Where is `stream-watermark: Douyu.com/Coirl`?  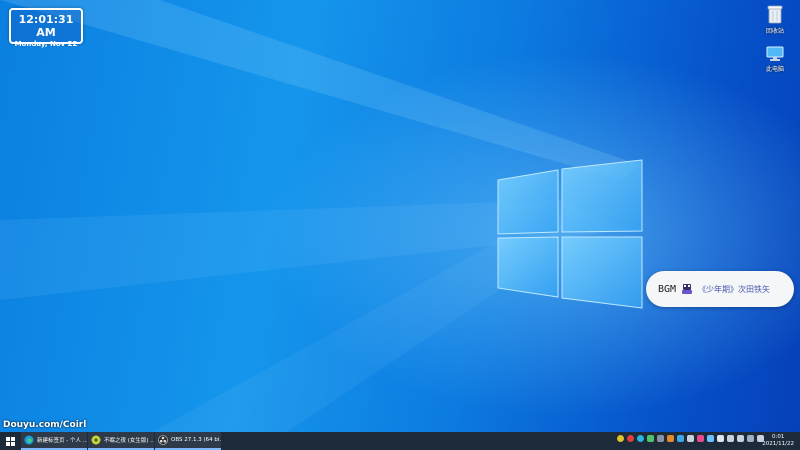
stream-watermark: Douyu.com/Coirl is located at coordinates (45, 425).